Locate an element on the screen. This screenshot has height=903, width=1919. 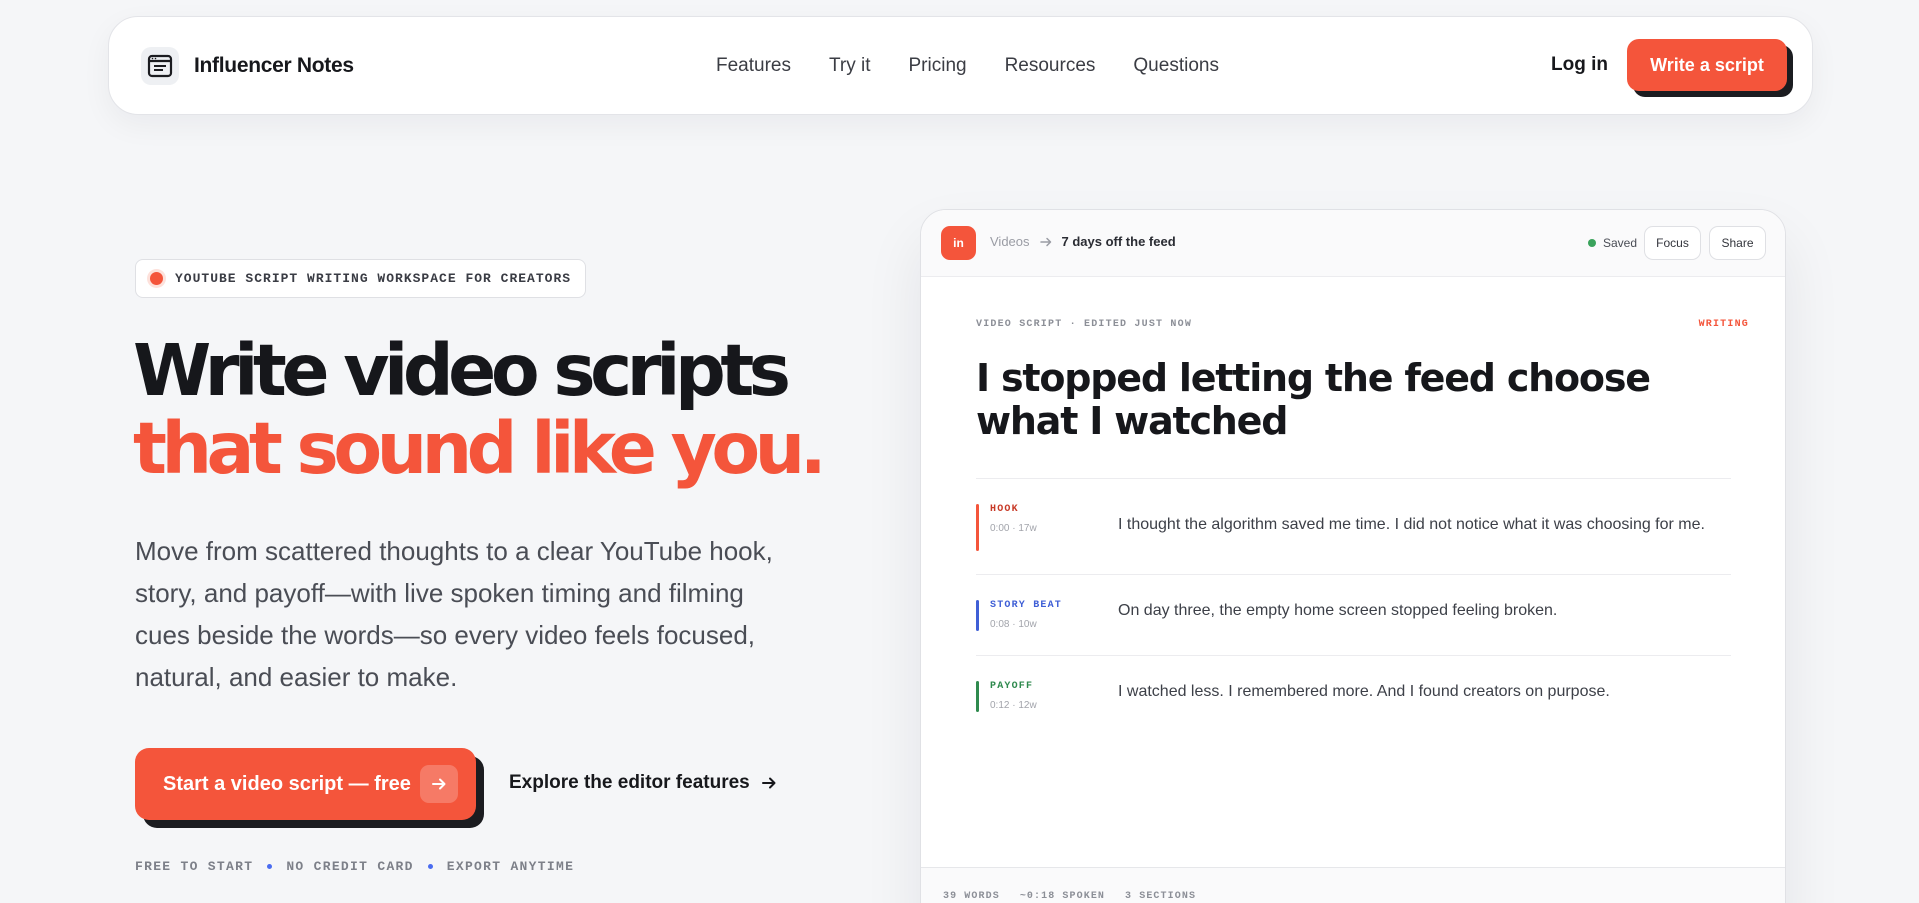
headline-line-2: that sound like you. is located at coordinates (480, 448).